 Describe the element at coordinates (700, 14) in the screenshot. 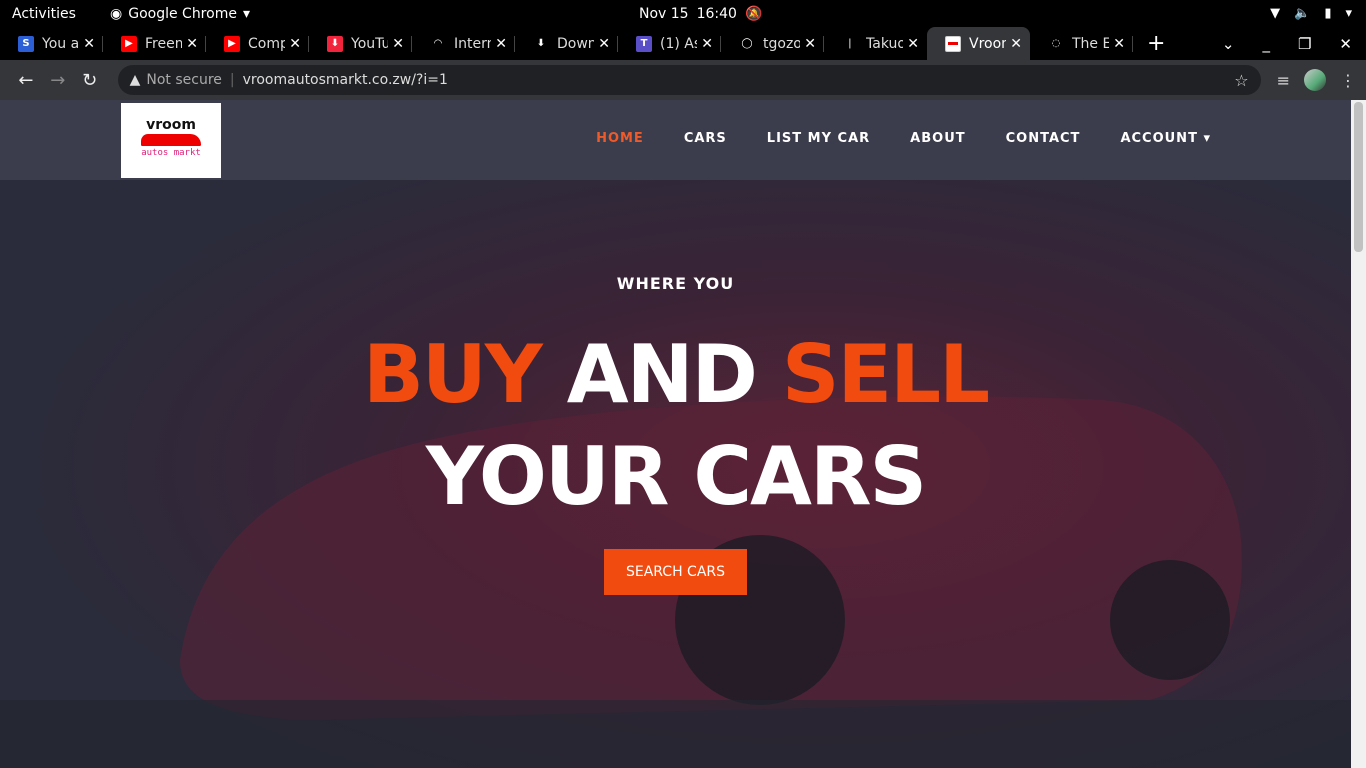

I see `clock: Nov 15 16:40 🔕` at that location.